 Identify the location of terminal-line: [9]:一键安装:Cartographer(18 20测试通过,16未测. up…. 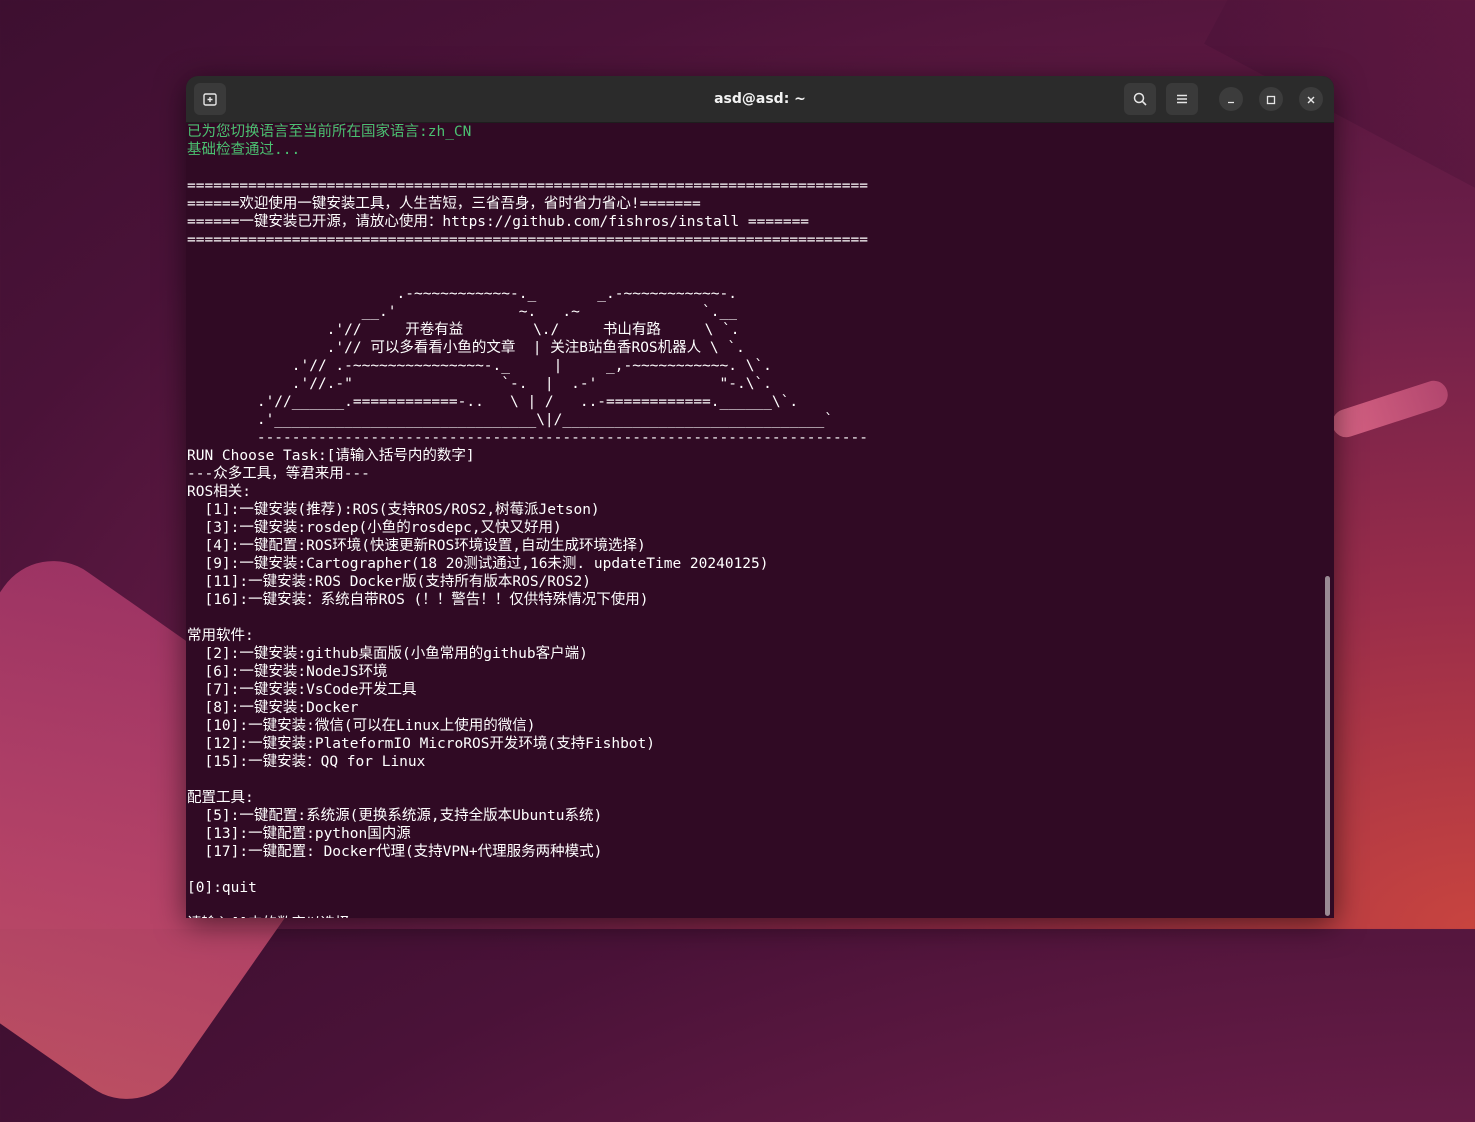
(478, 564).